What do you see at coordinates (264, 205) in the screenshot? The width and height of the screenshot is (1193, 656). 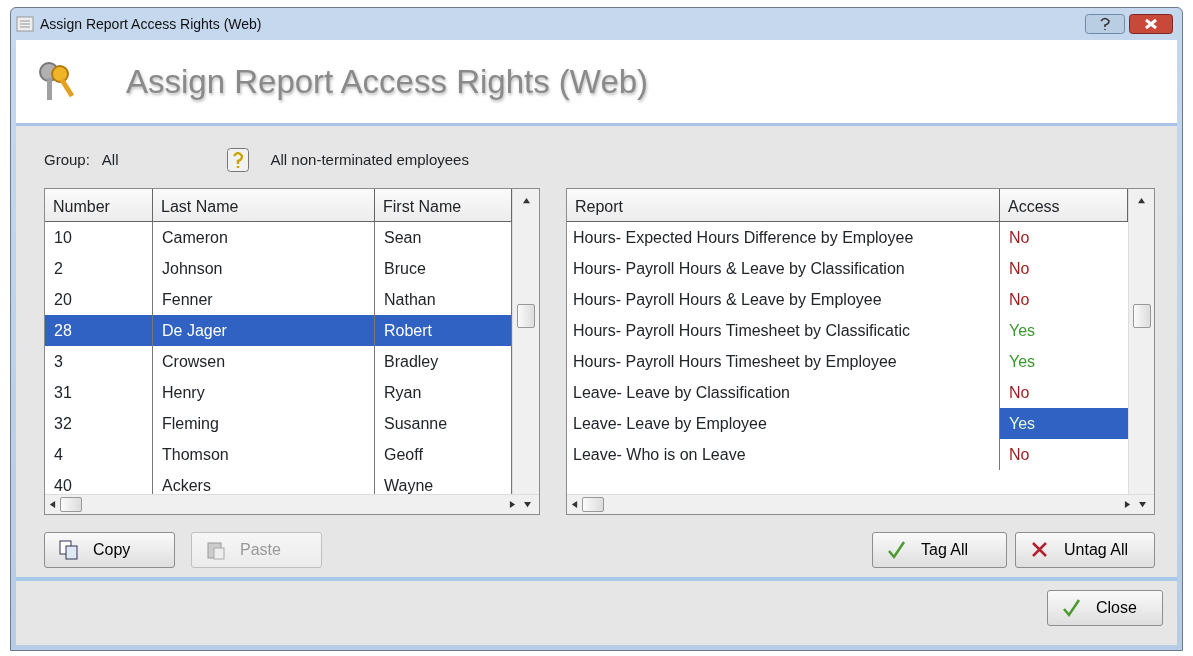 I see `column-header: Last Name` at bounding box center [264, 205].